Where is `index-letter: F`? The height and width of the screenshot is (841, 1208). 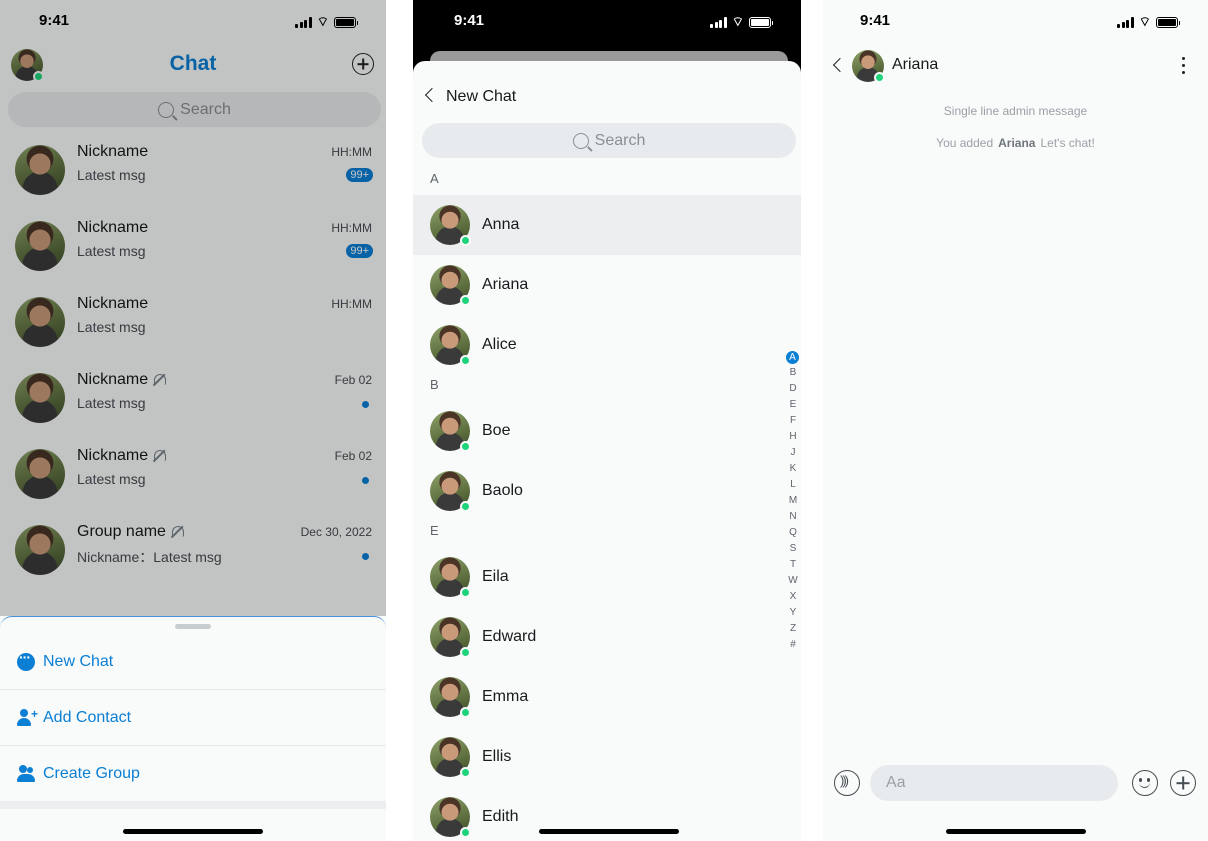 index-letter: F is located at coordinates (793, 420).